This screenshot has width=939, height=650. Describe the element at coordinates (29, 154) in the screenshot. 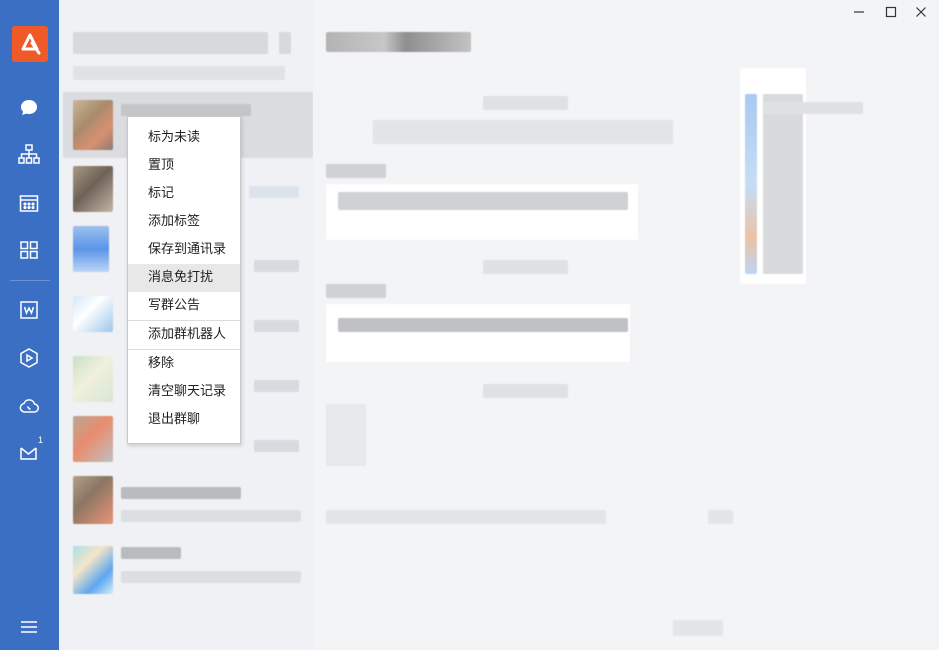

I see `org-chart-icon` at that location.